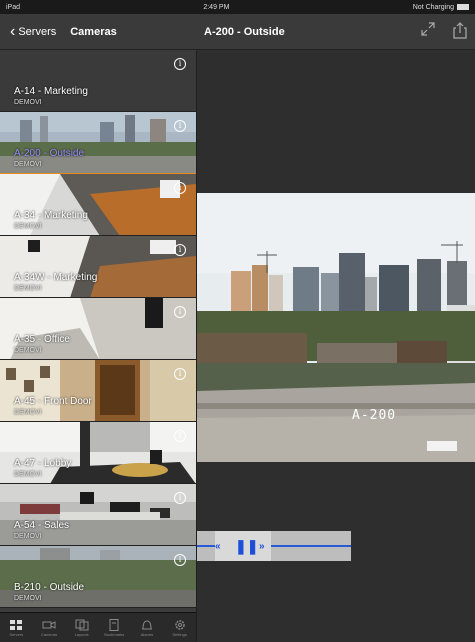  I want to click on tab-cameras: Cameras, so click(49, 628).